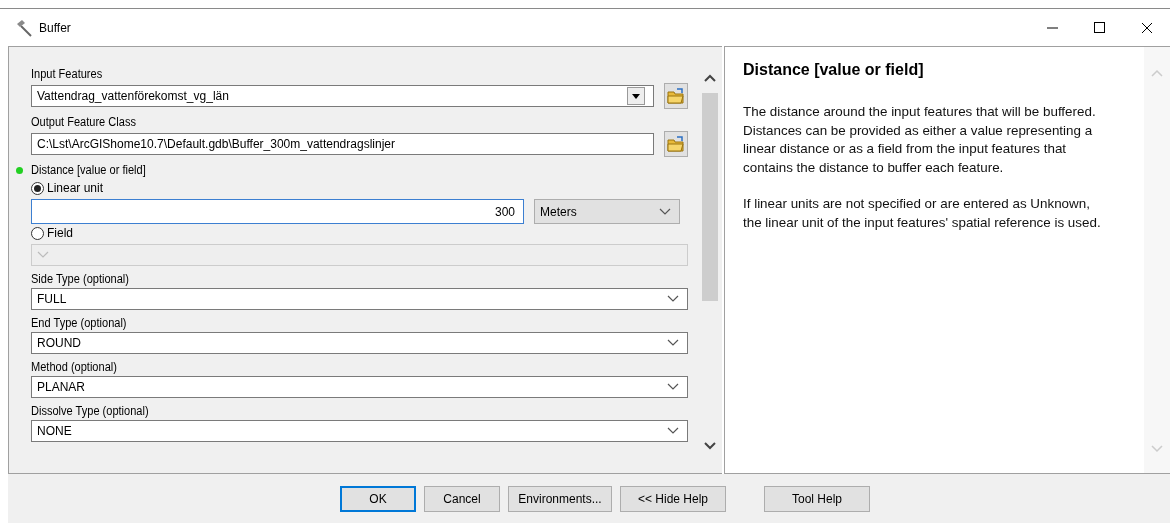 This screenshot has width=1170, height=524. Describe the element at coordinates (359, 387) in the screenshot. I see `dropdown: PLANAR` at that location.